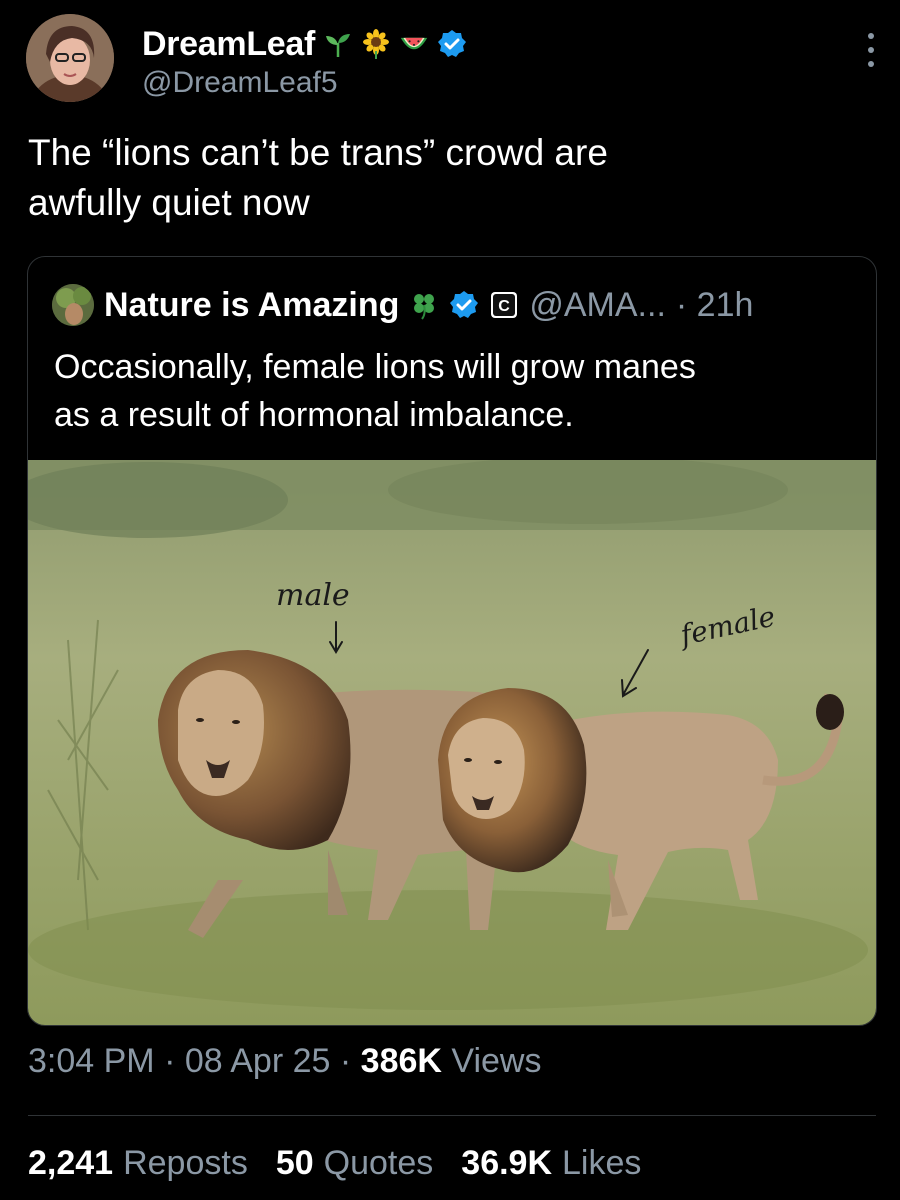 The image size is (900, 1200). I want to click on author-handle: @DreamLeaf5, so click(240, 83).